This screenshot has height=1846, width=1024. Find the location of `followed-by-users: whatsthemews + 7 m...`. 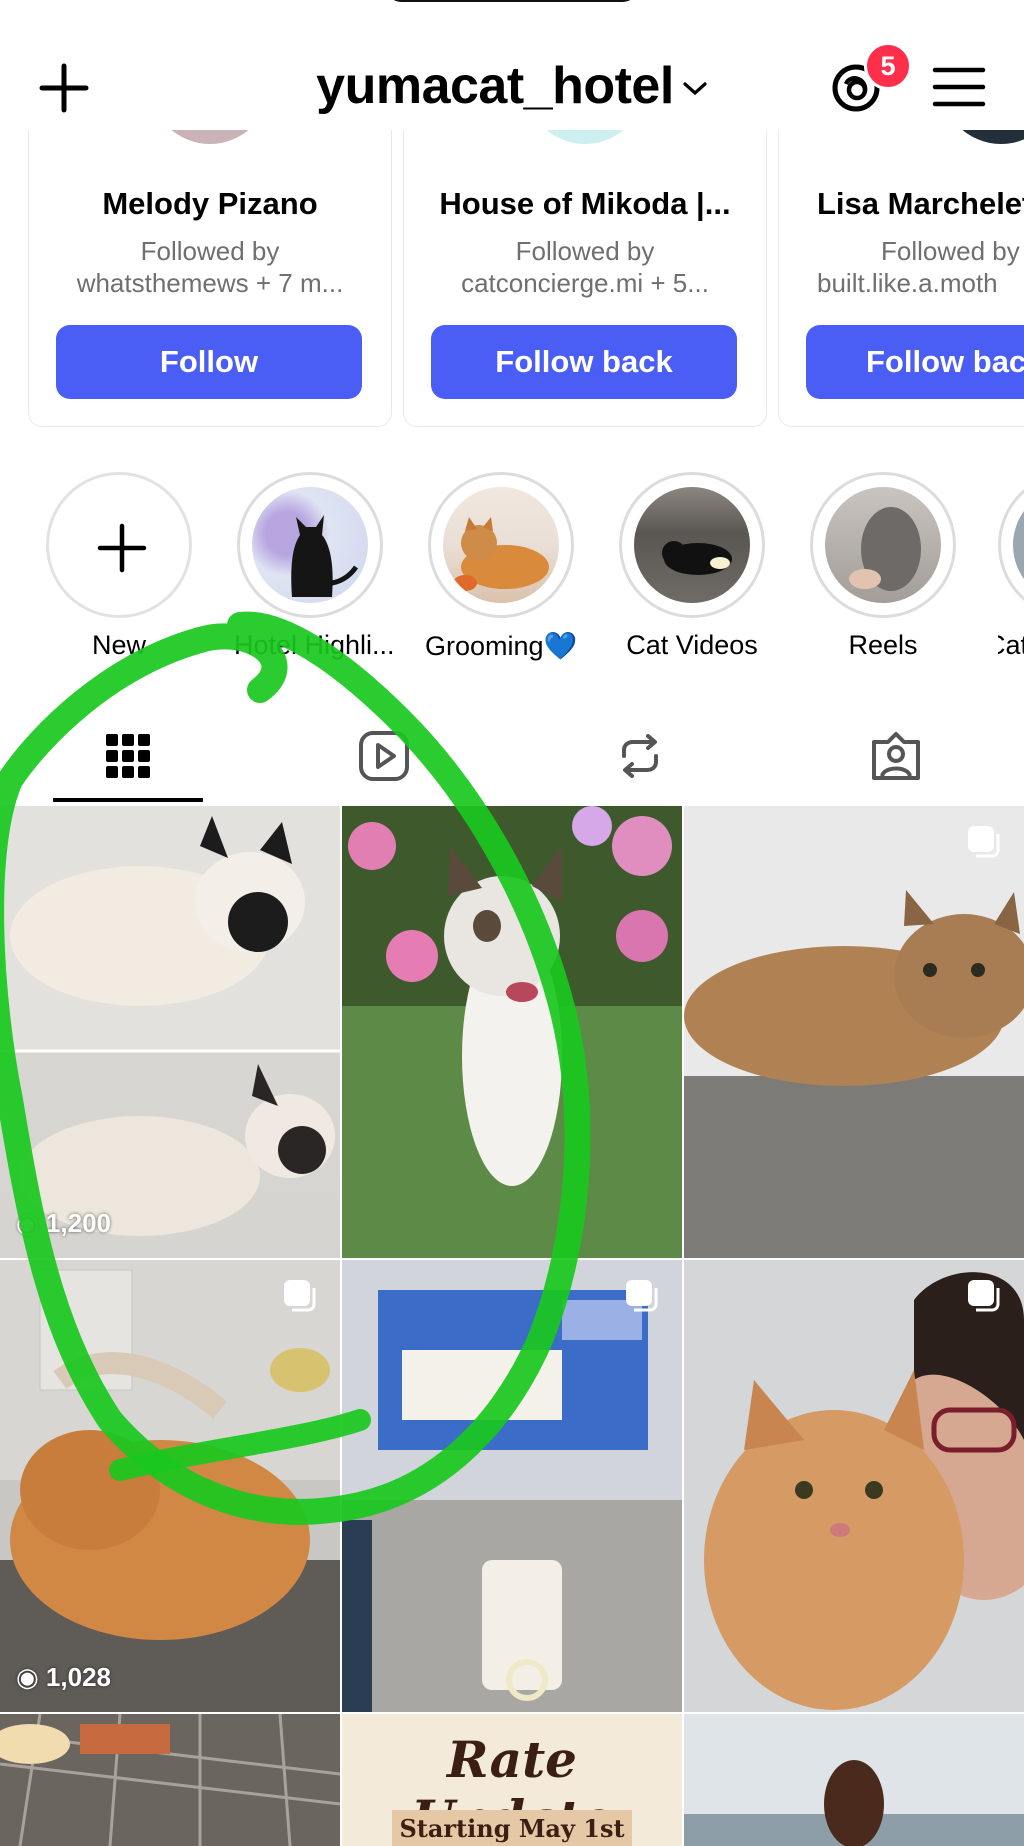

followed-by-users: whatsthemews + 7 m... is located at coordinates (210, 283).